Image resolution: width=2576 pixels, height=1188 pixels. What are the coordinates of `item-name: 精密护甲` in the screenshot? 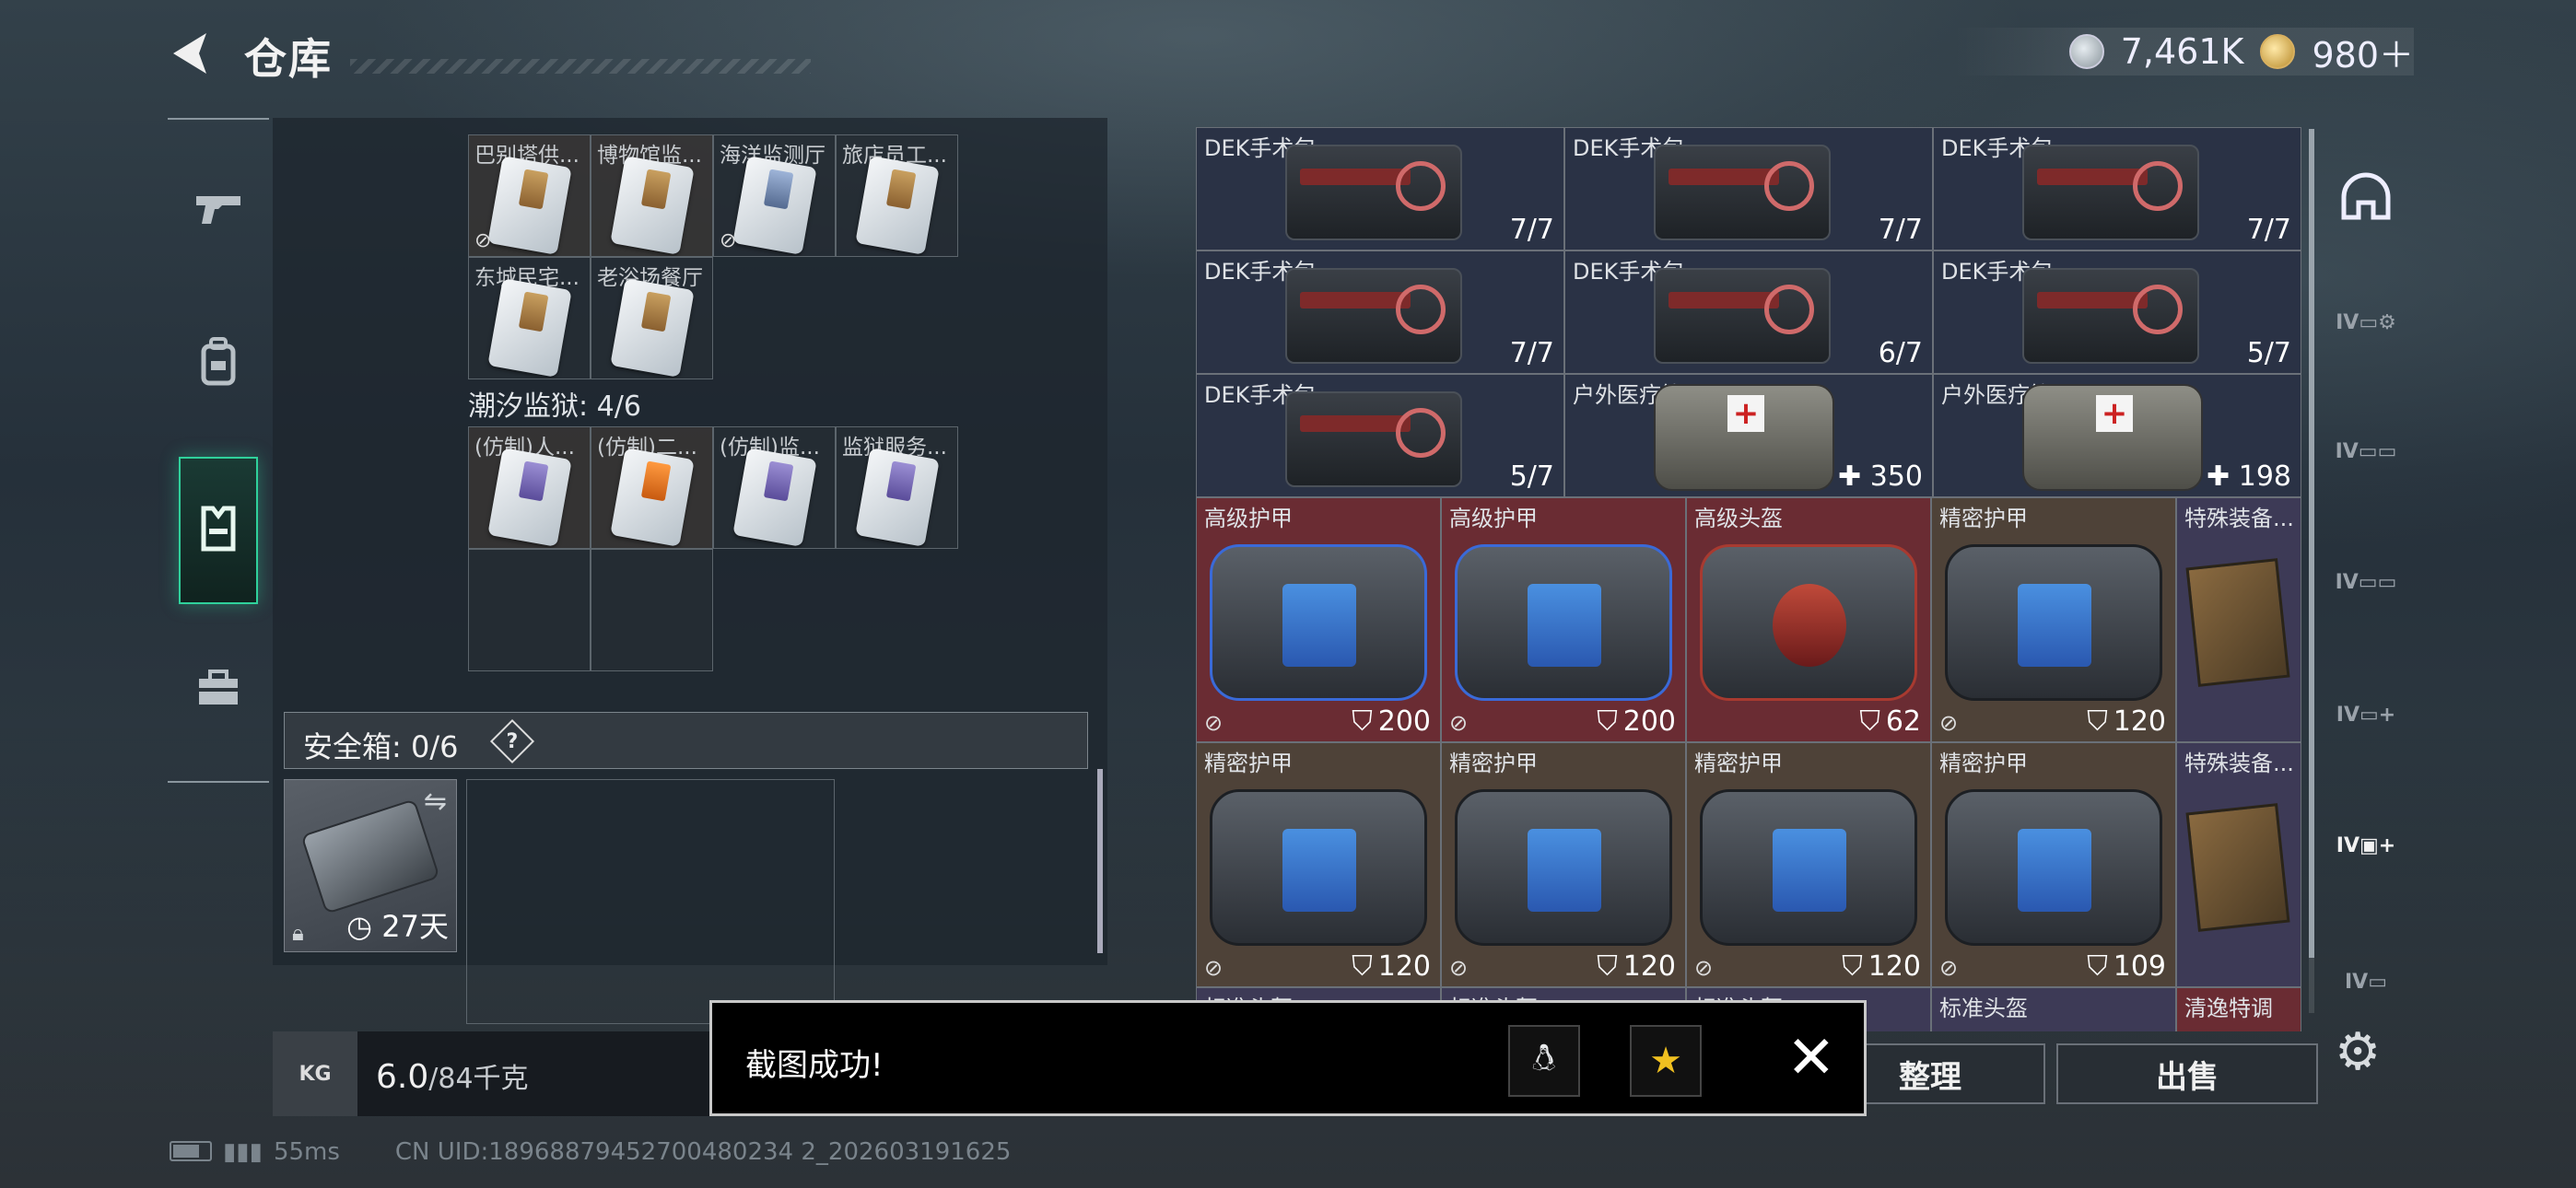 It's located at (1983, 518).